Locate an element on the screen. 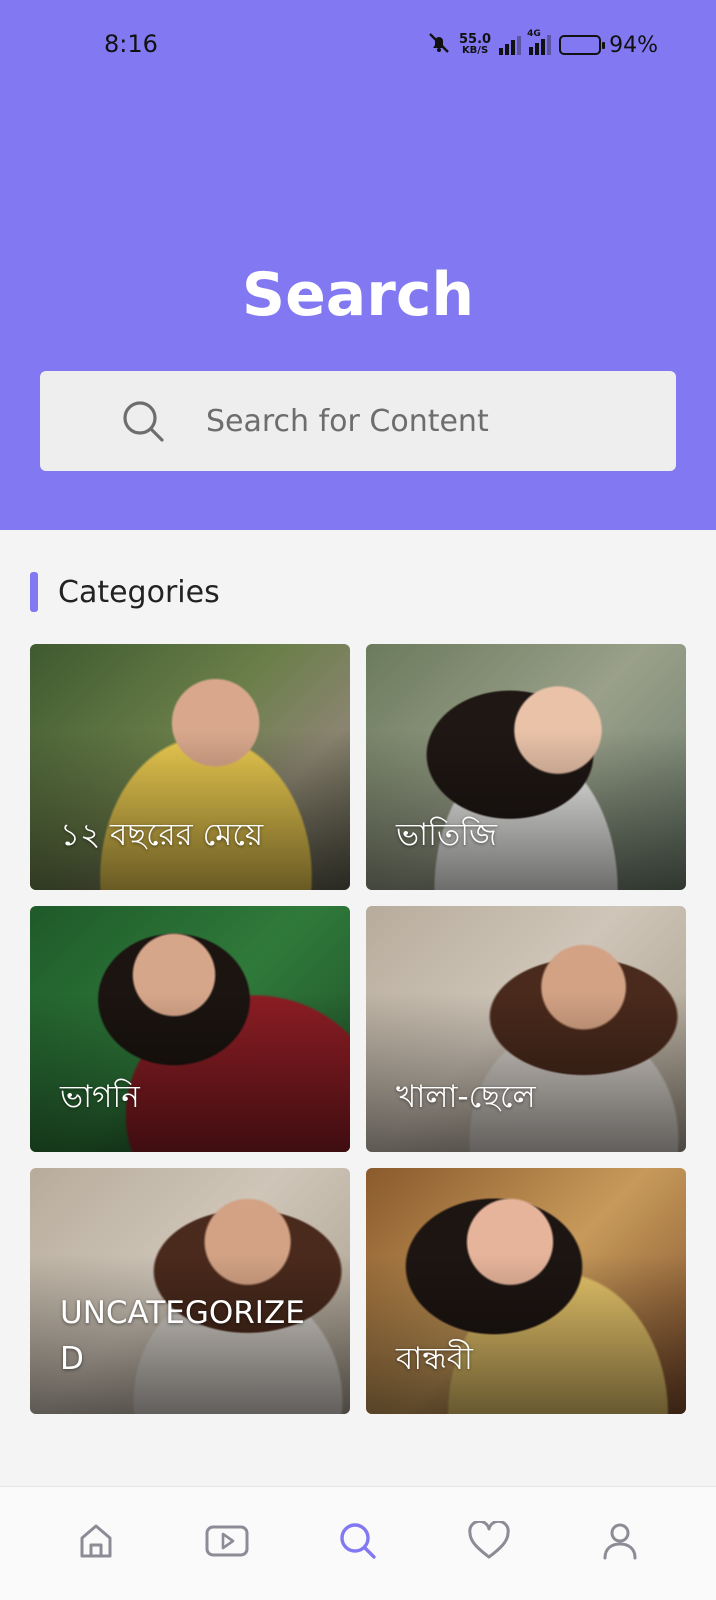 The image size is (716, 1600). nav-profile is located at coordinates (620, 1544).